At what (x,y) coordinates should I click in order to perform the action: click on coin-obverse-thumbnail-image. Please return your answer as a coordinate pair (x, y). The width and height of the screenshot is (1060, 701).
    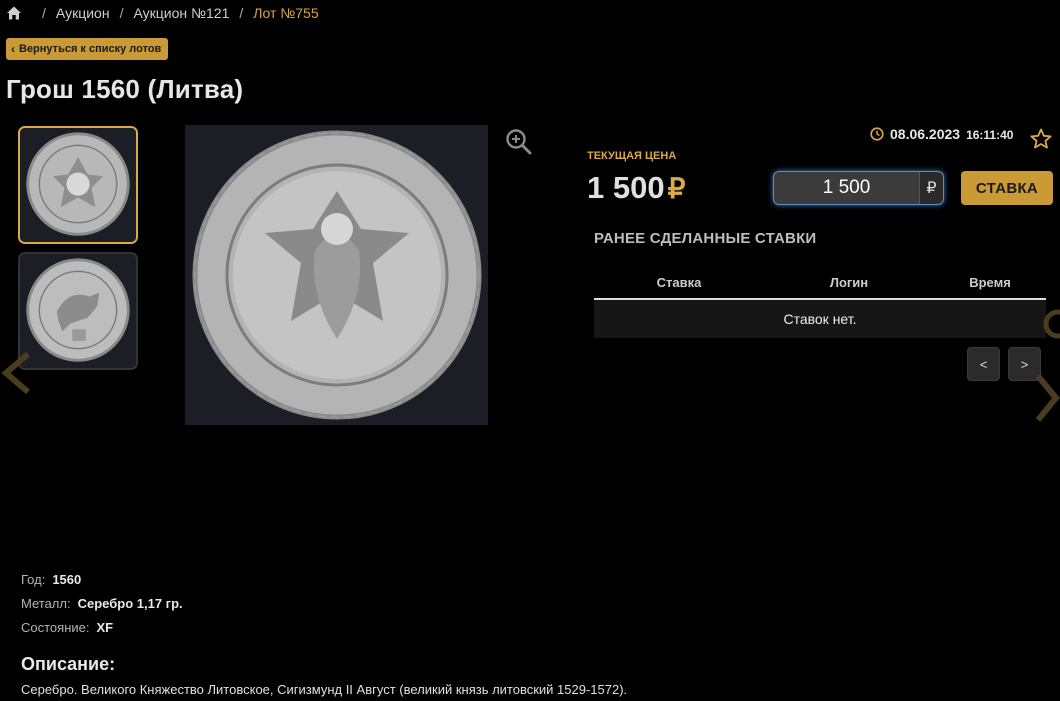
    Looking at the image, I should click on (78, 185).